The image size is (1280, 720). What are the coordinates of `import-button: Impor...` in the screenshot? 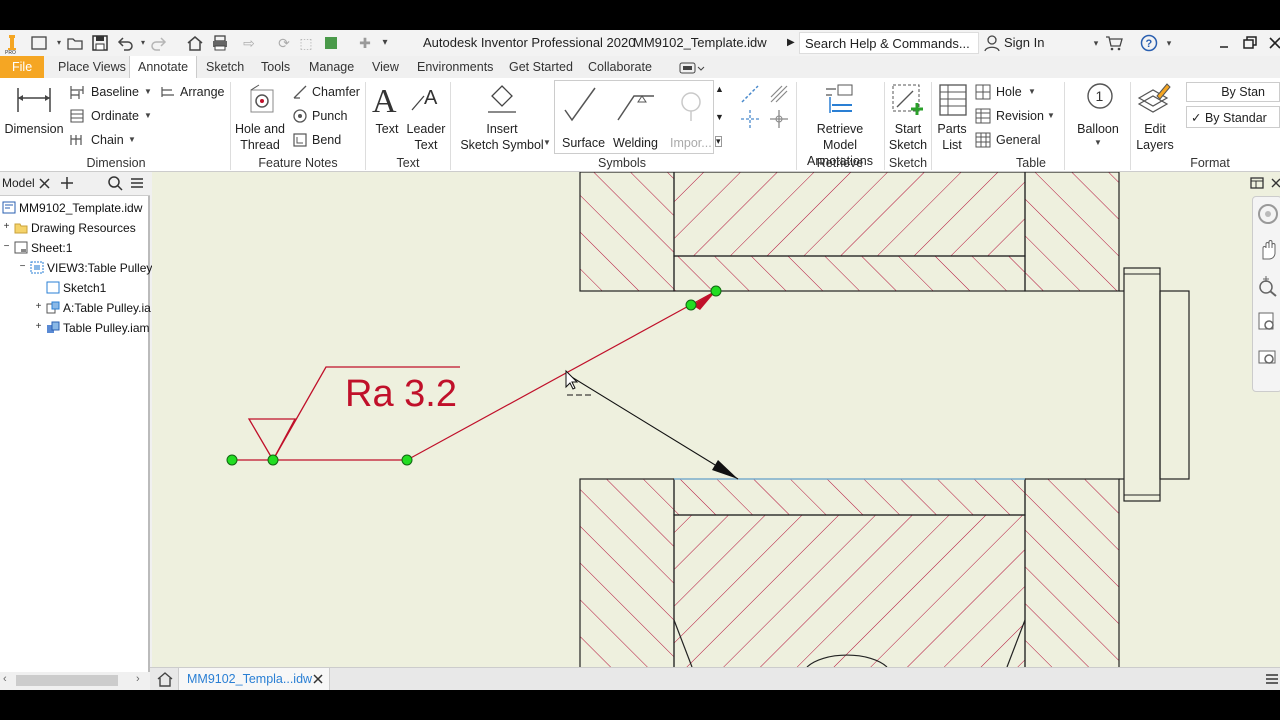 It's located at (691, 143).